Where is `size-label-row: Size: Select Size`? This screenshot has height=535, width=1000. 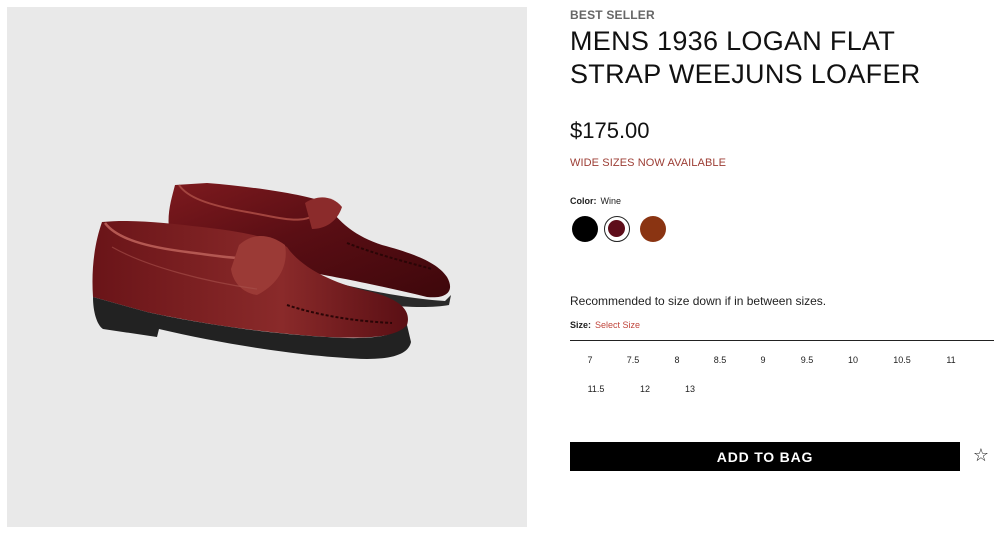
size-label-row: Size: Select Size is located at coordinates (605, 325).